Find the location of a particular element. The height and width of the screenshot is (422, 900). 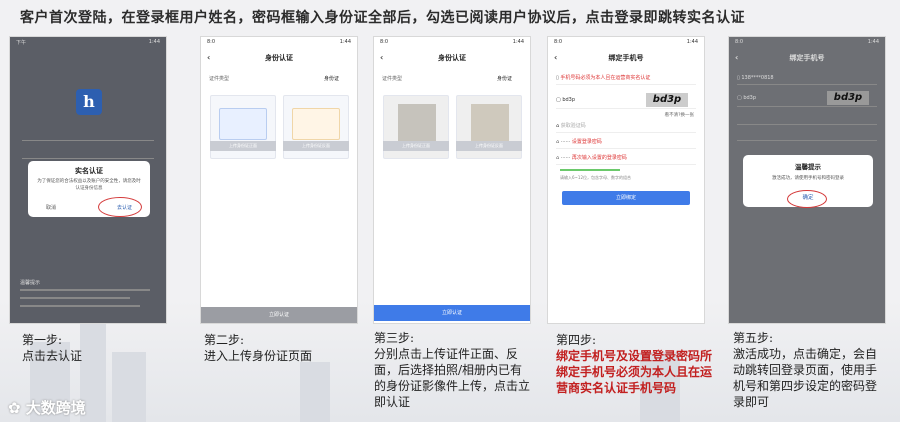

sms-code-field: ⌂ 获取验证码 is located at coordinates (626, 126).